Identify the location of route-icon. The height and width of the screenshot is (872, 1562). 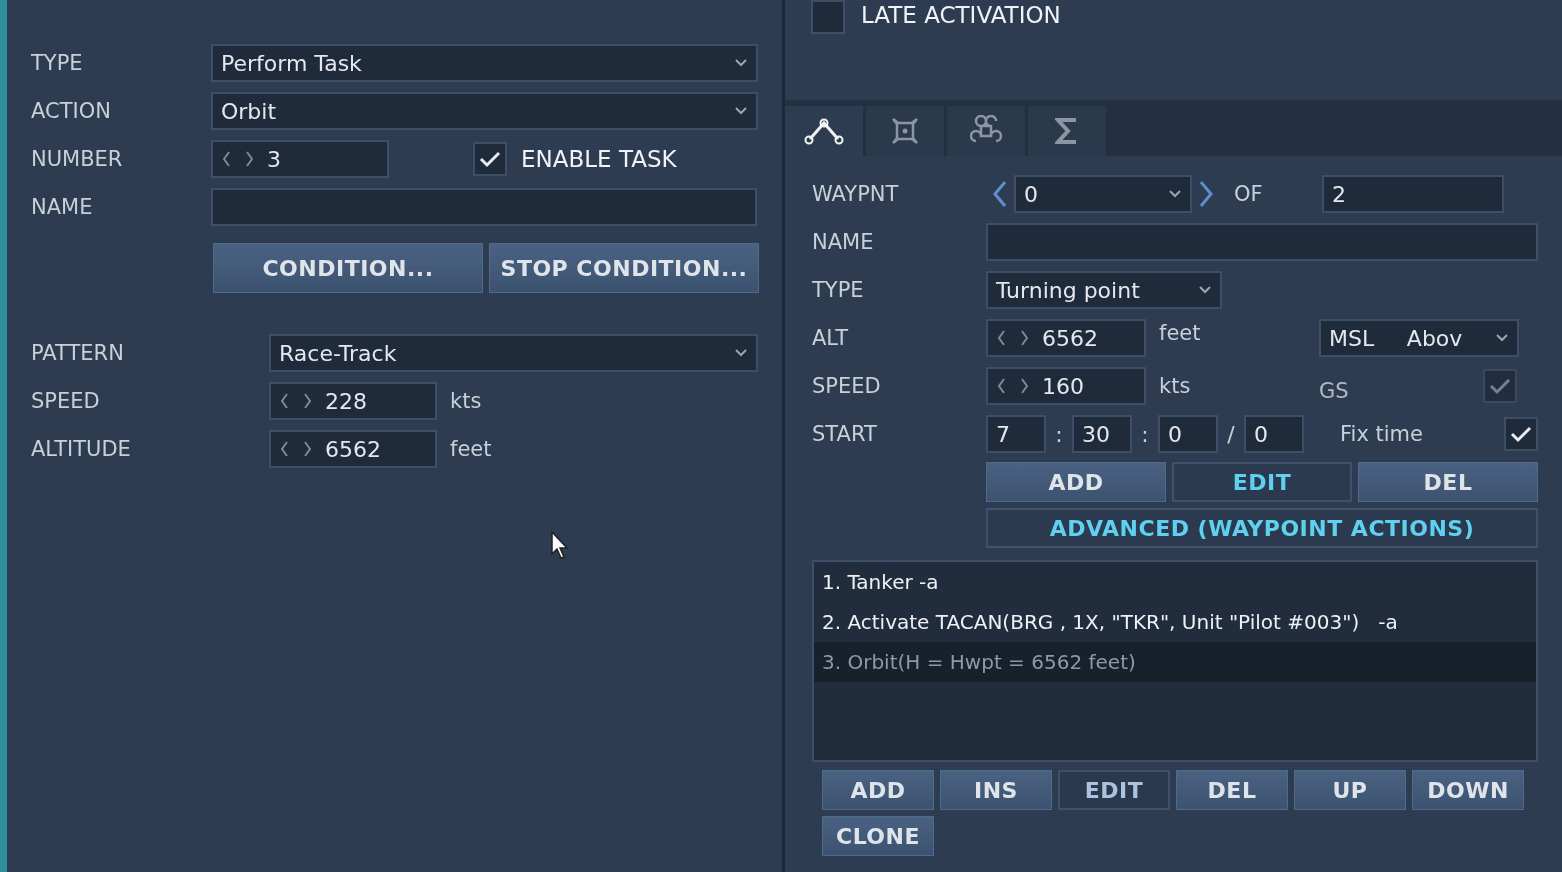
(824, 131).